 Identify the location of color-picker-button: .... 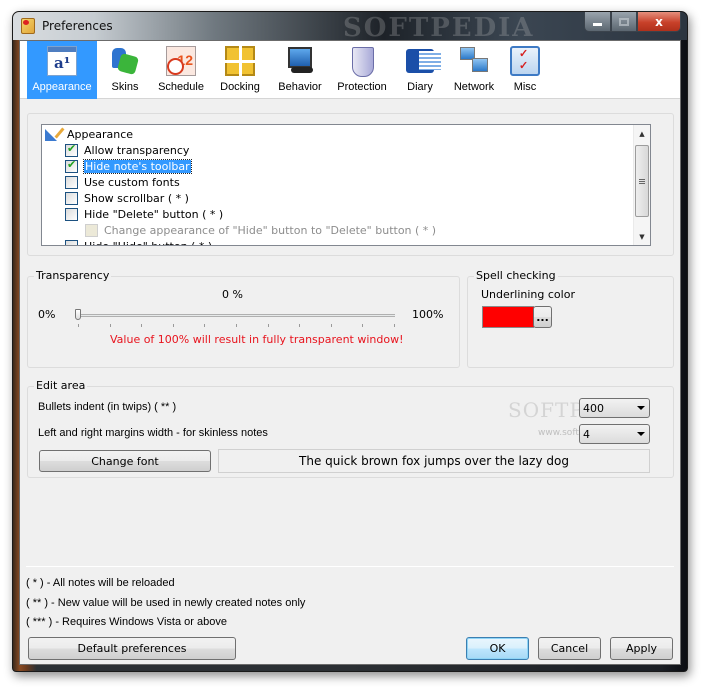
(542, 317).